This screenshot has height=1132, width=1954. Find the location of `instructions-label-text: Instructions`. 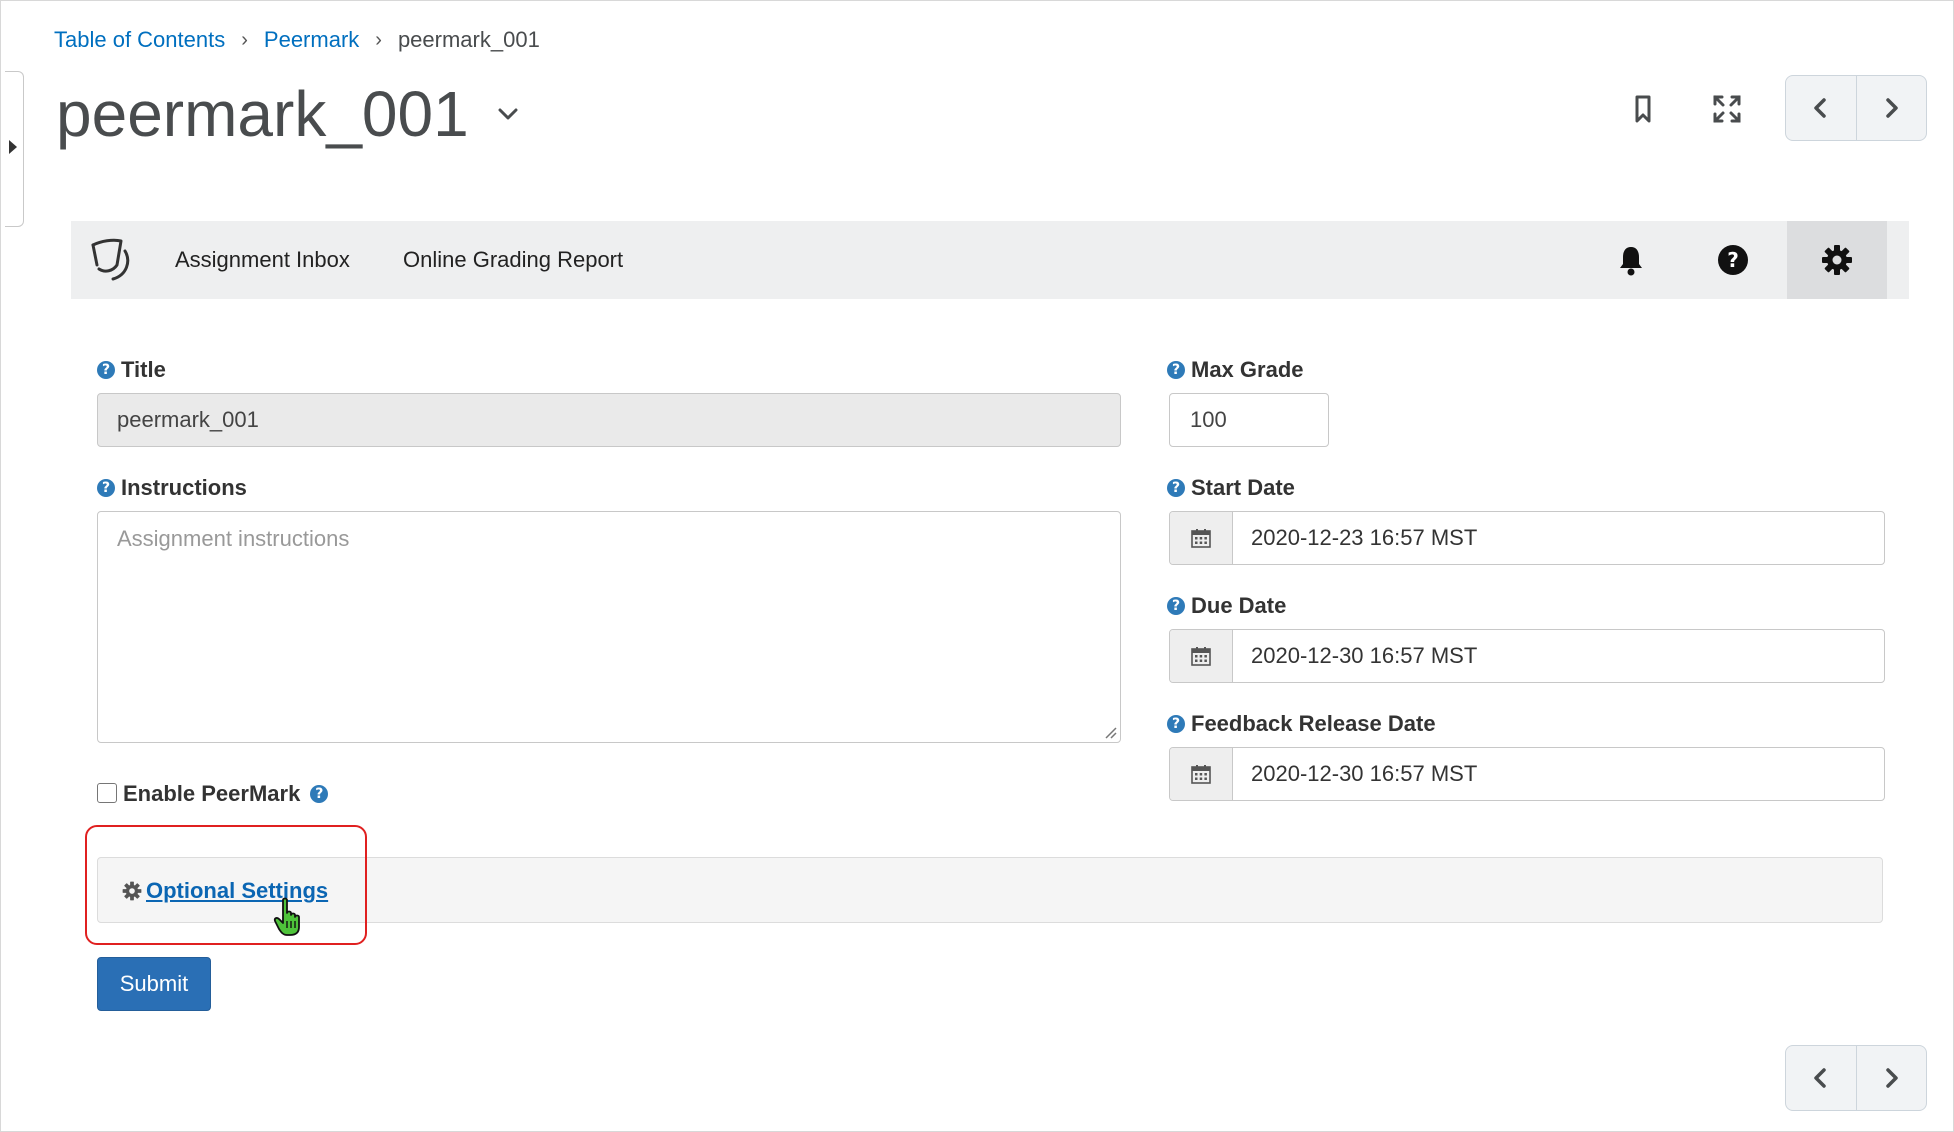

instructions-label-text: Instructions is located at coordinates (184, 487).